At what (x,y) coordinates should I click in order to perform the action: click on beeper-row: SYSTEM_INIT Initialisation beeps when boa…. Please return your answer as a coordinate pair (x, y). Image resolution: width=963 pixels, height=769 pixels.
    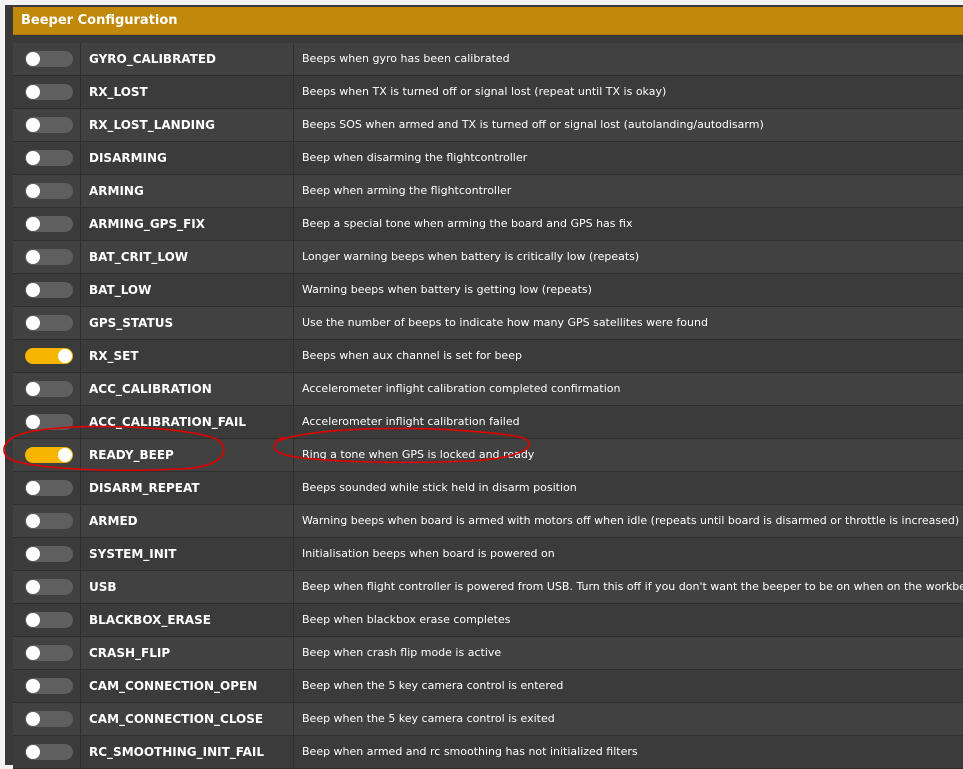
    Looking at the image, I should click on (488, 554).